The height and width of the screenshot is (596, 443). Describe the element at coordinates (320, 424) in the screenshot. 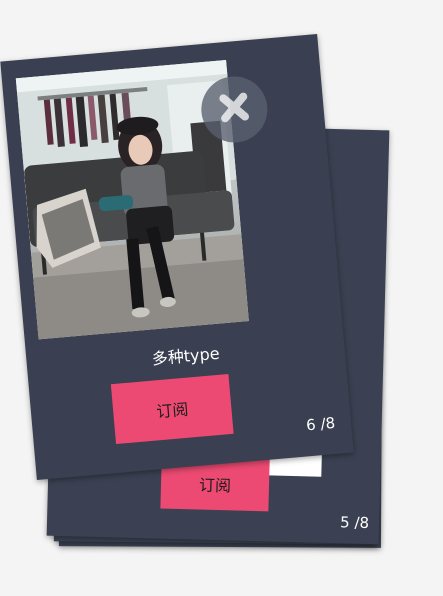

I see `page-counter: 6 /8` at that location.